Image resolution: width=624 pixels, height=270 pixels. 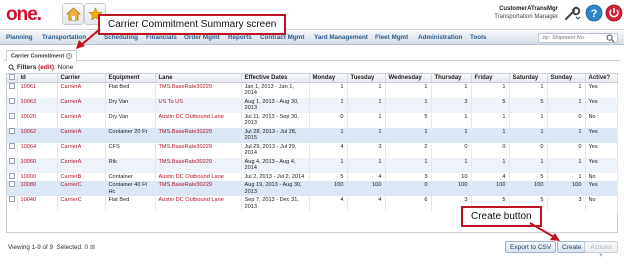 I want to click on tab-carrier-commitment: Carrier Commitment ×, so click(x=42, y=55).